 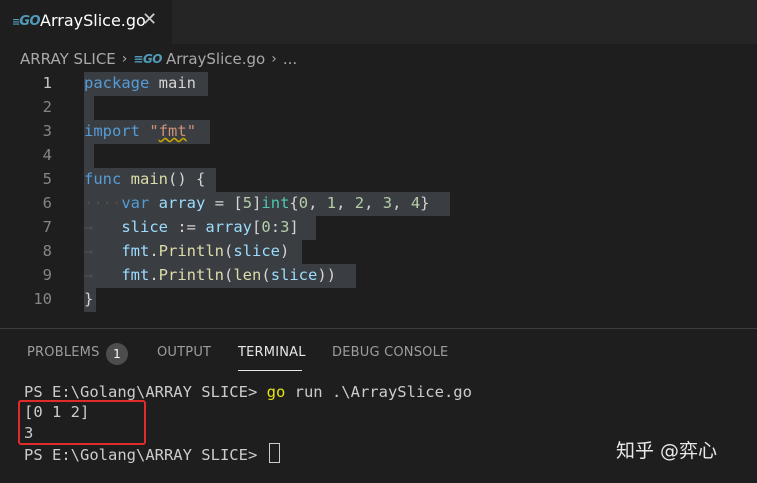 What do you see at coordinates (187, 251) in the screenshot?
I see `code-text: → fmt.Println(slice)` at bounding box center [187, 251].